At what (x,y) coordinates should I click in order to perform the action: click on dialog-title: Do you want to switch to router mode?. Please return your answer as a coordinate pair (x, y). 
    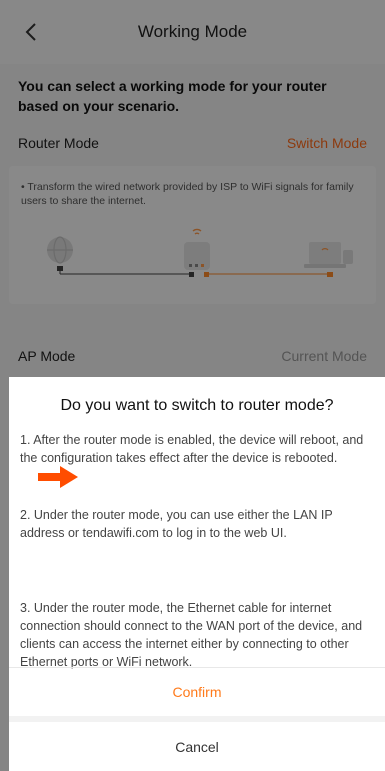
    Looking at the image, I should click on (197, 405).